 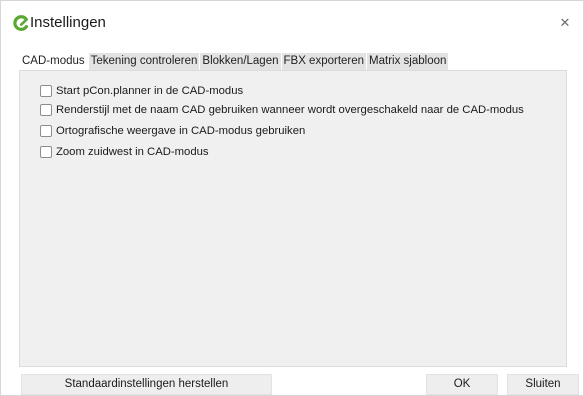 I want to click on tab-blokken-lagen: Blokken/Lagen, so click(x=240, y=61).